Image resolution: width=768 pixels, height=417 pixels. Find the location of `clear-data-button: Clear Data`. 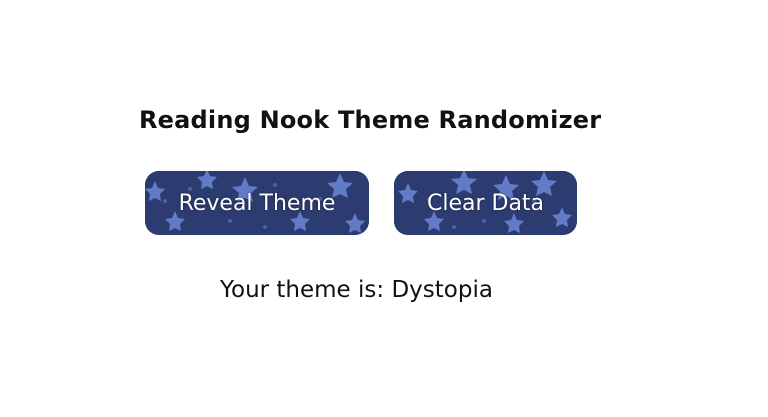

clear-data-button: Clear Data is located at coordinates (485, 203).